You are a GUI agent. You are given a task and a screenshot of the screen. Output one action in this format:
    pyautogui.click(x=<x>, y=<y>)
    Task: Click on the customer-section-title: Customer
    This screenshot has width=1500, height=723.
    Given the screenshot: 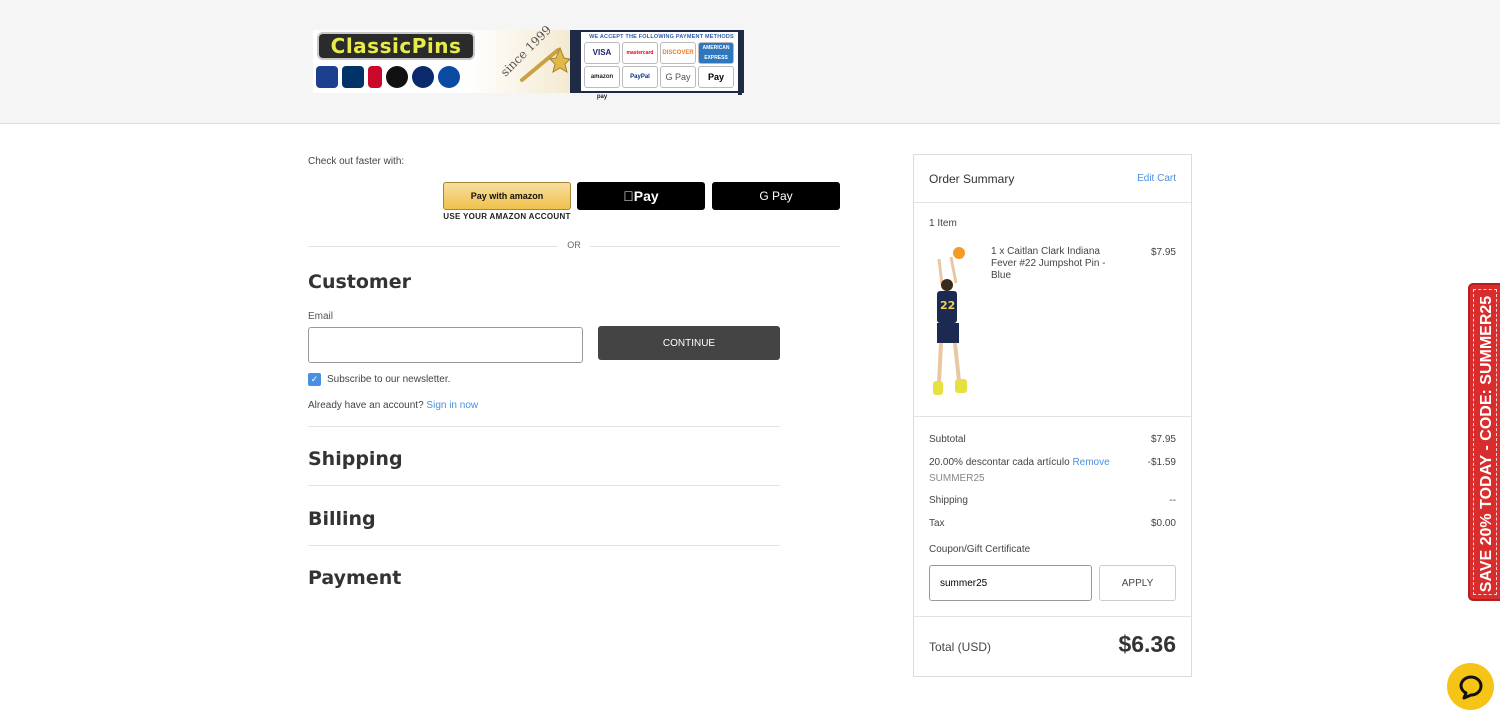 What is the action you would take?
    pyautogui.click(x=359, y=282)
    